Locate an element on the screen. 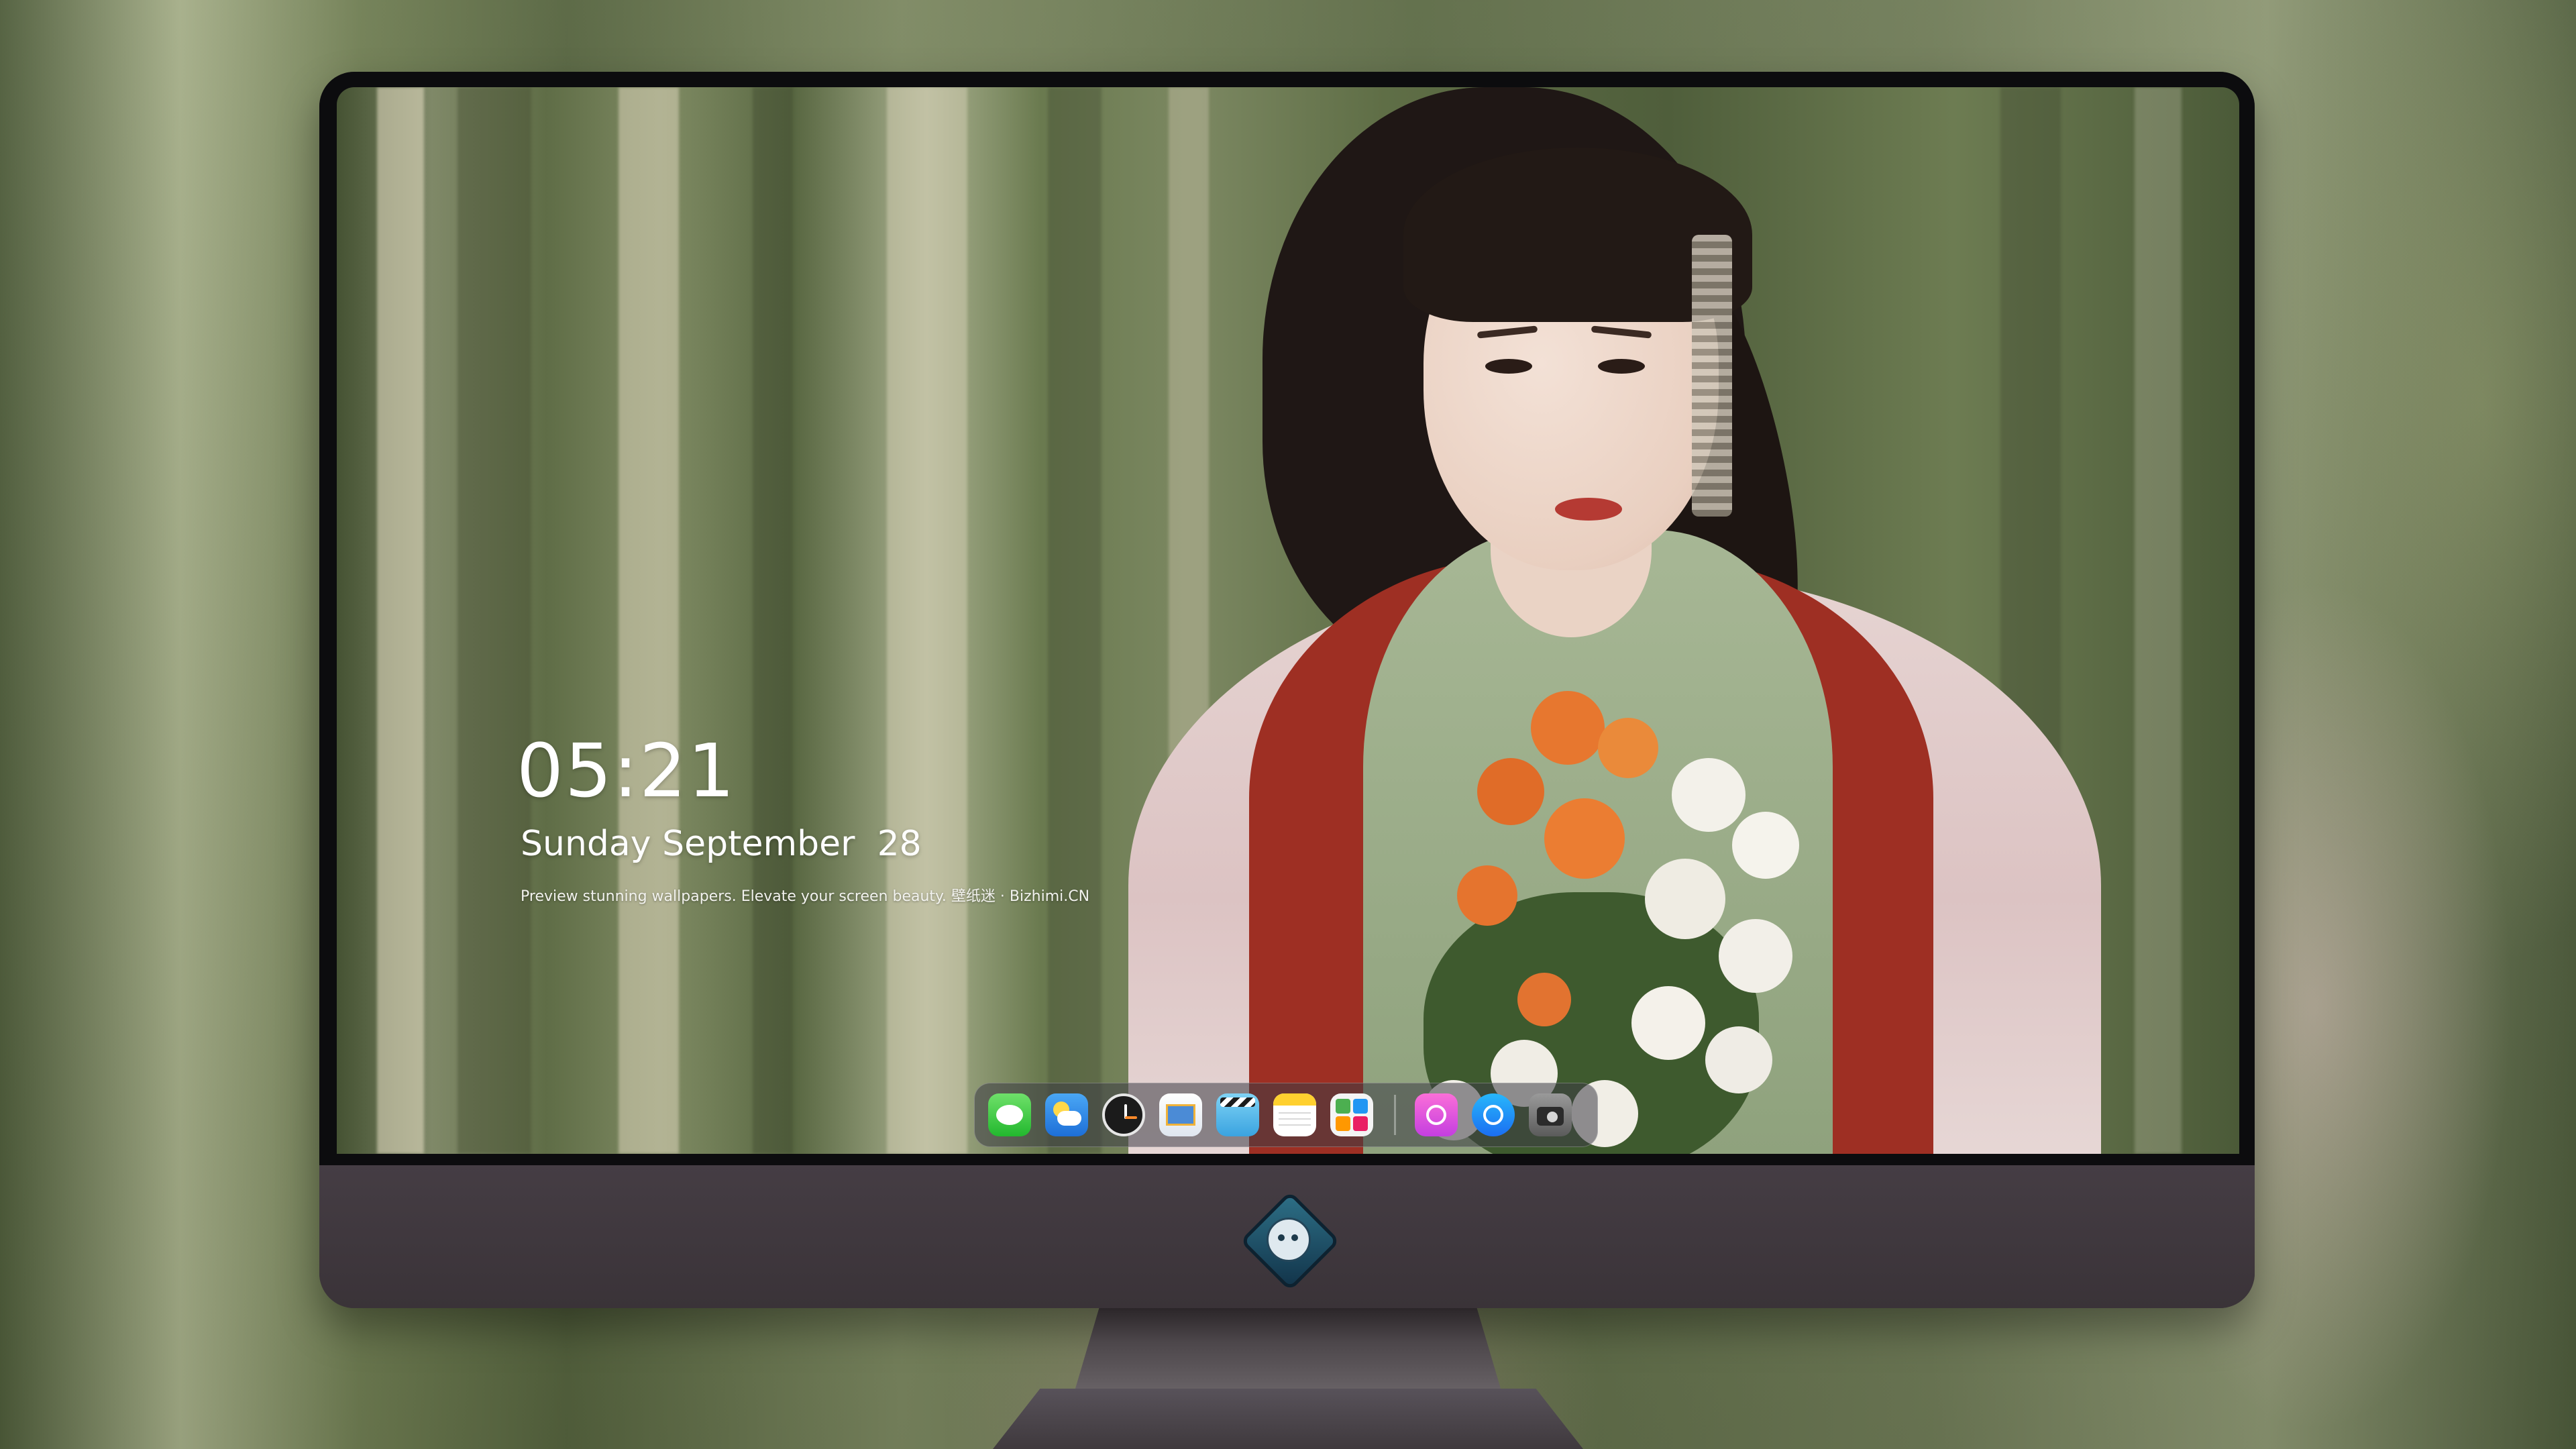 Image resolution: width=2576 pixels, height=1449 pixels. monitor-chin is located at coordinates (1287, 1236).